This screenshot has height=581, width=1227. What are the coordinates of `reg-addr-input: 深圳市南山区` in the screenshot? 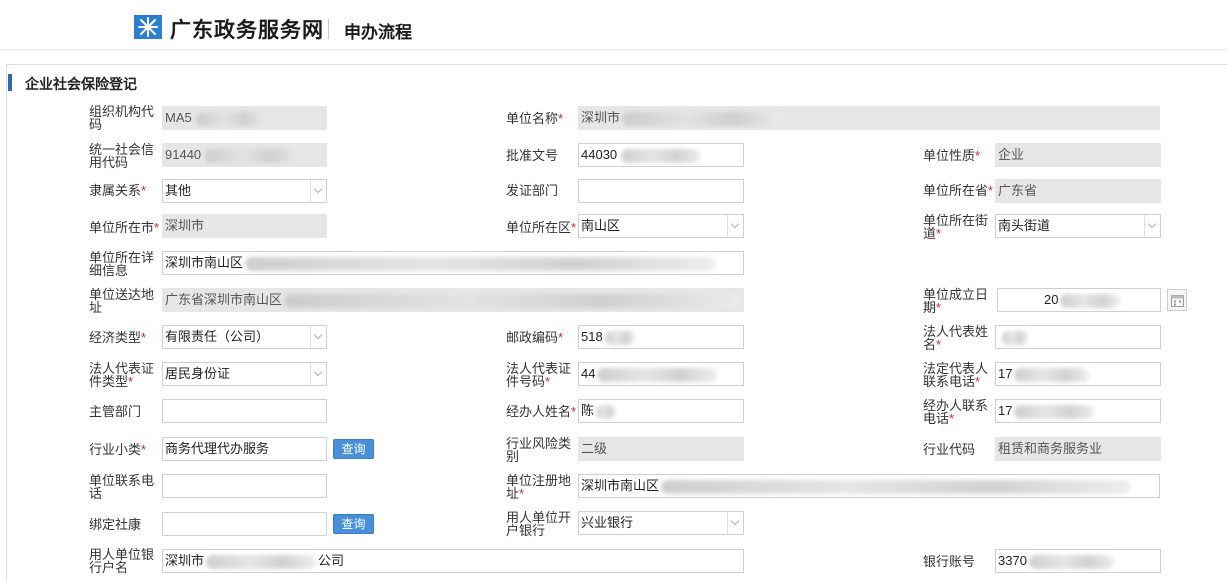 It's located at (869, 486).